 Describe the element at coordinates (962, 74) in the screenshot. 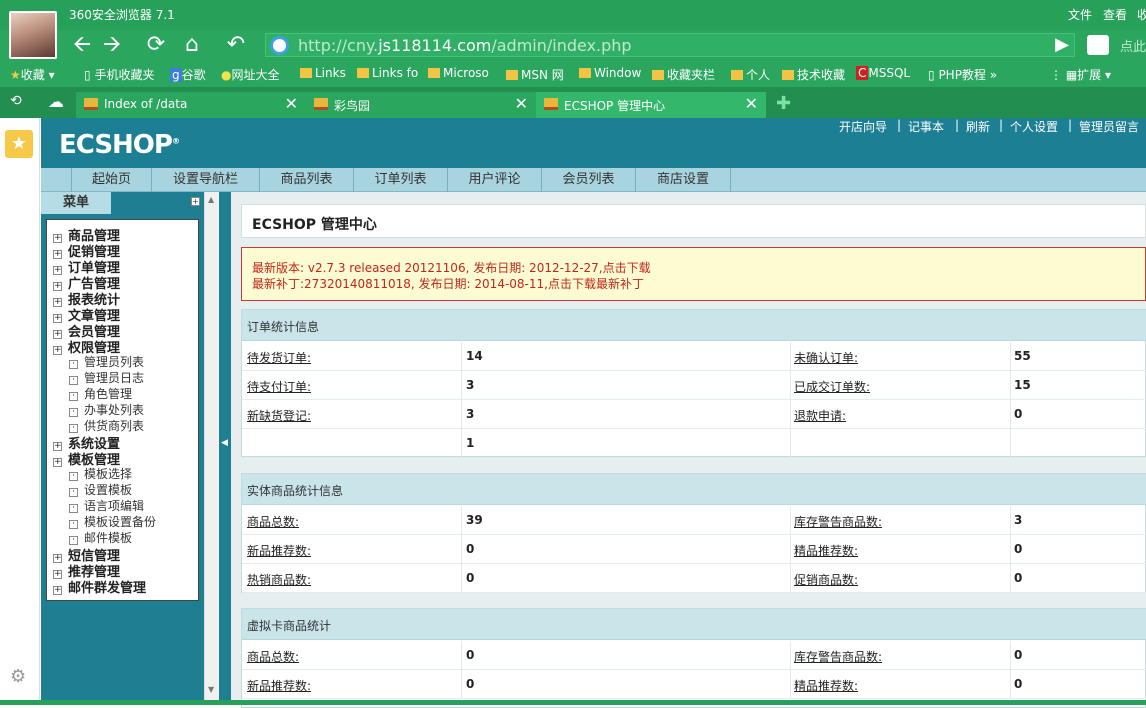

I see `bookmark-php: ▯ PHP教程 »` at that location.